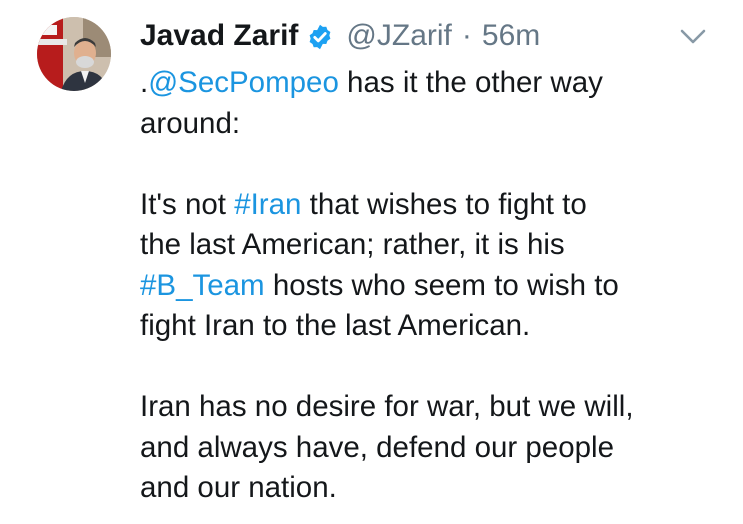 The height and width of the screenshot is (524, 743). I want to click on verified-badge-icon, so click(320, 36).